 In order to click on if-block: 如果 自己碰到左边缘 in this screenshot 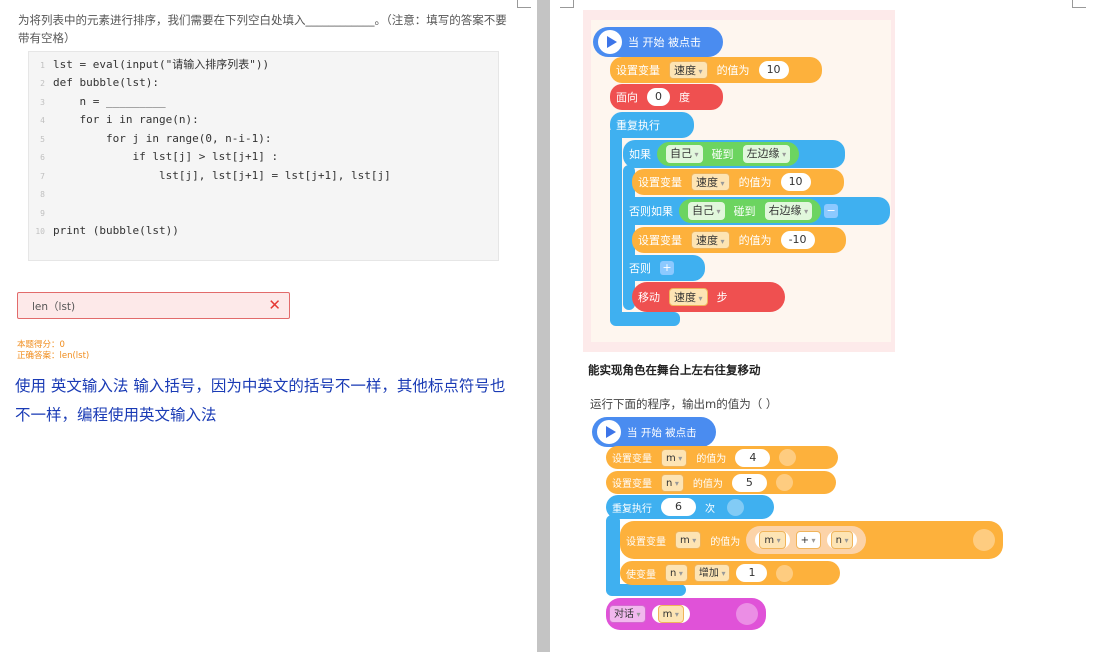, I will do `click(734, 154)`.